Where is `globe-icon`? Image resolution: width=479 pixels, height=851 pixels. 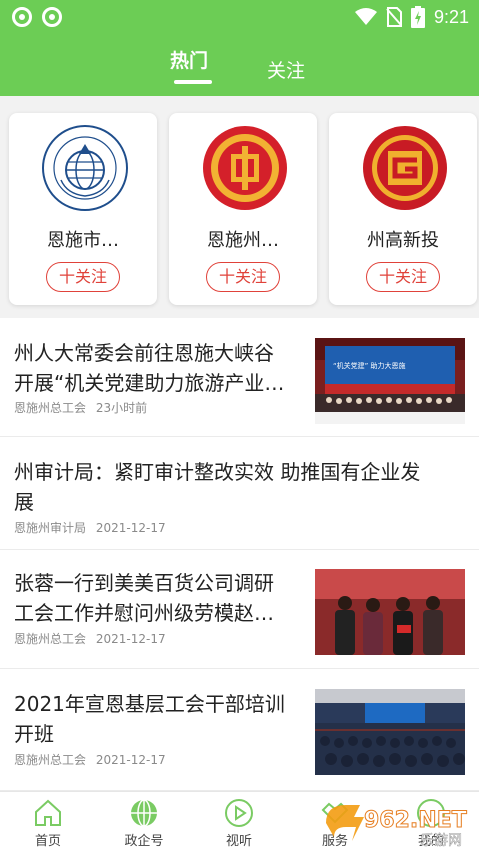
globe-icon is located at coordinates (144, 813).